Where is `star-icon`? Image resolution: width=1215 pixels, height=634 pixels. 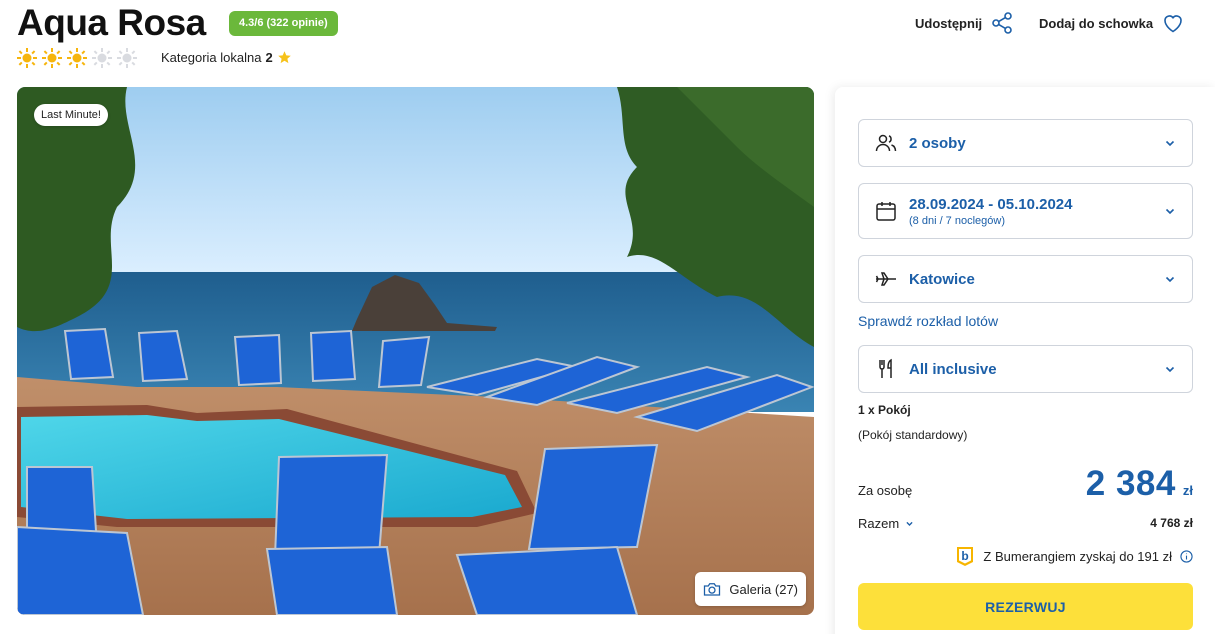
star-icon is located at coordinates (284, 57).